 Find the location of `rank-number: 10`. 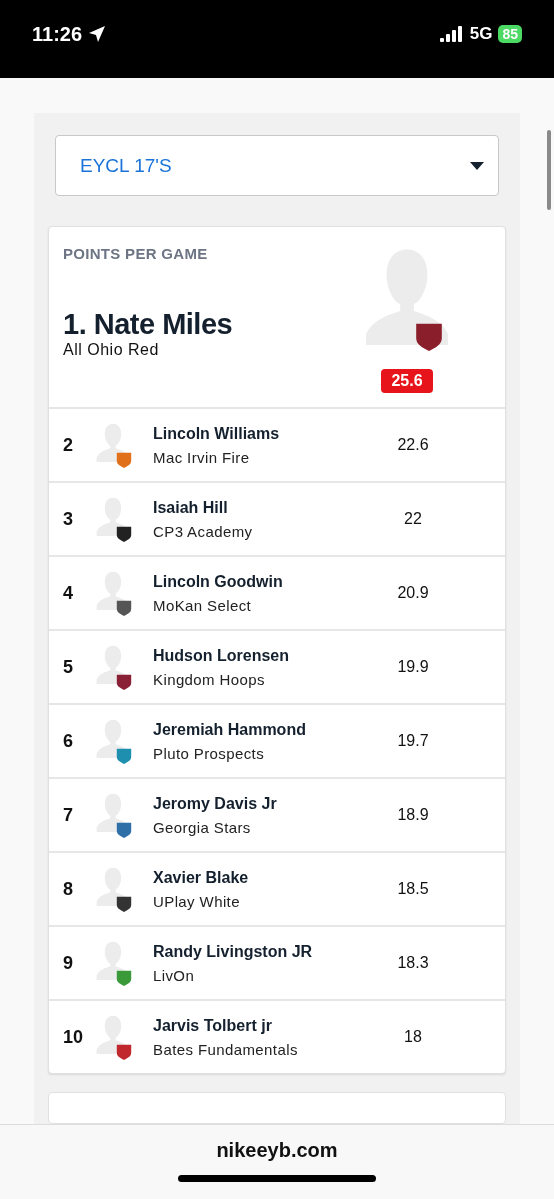

rank-number: 10 is located at coordinates (74, 1037).